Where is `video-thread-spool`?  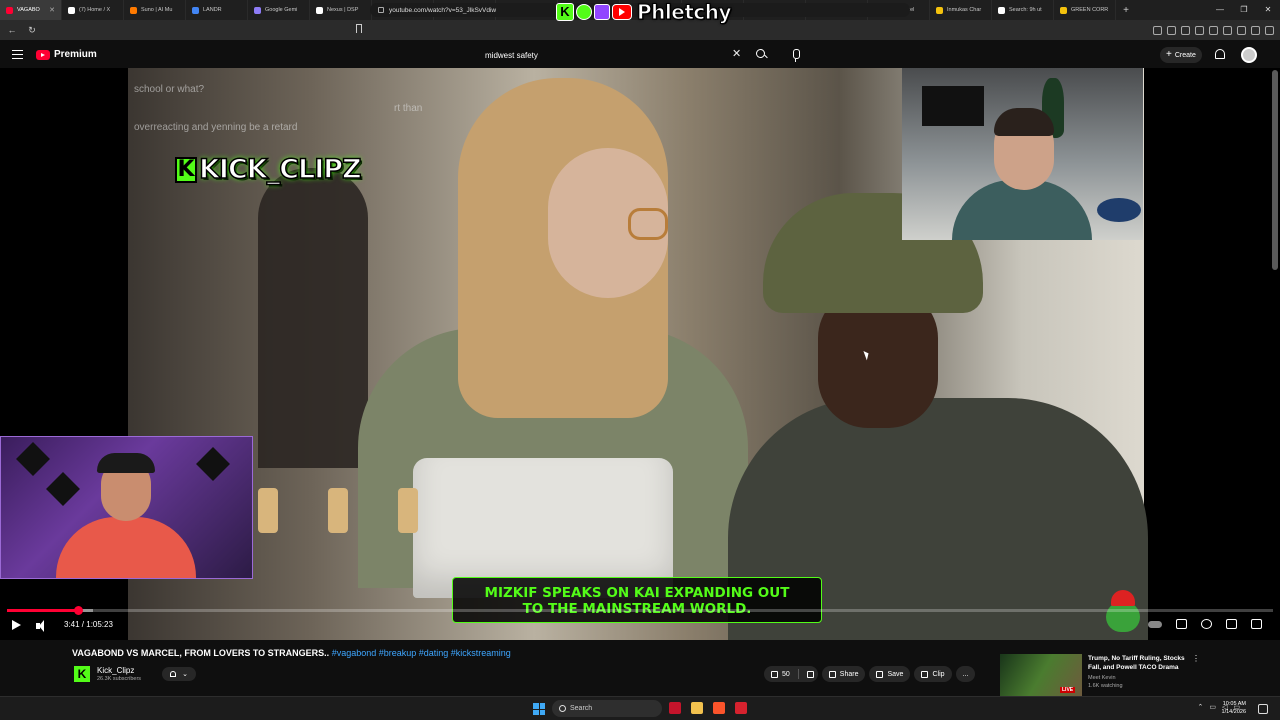
video-thread-spool is located at coordinates (338, 510).